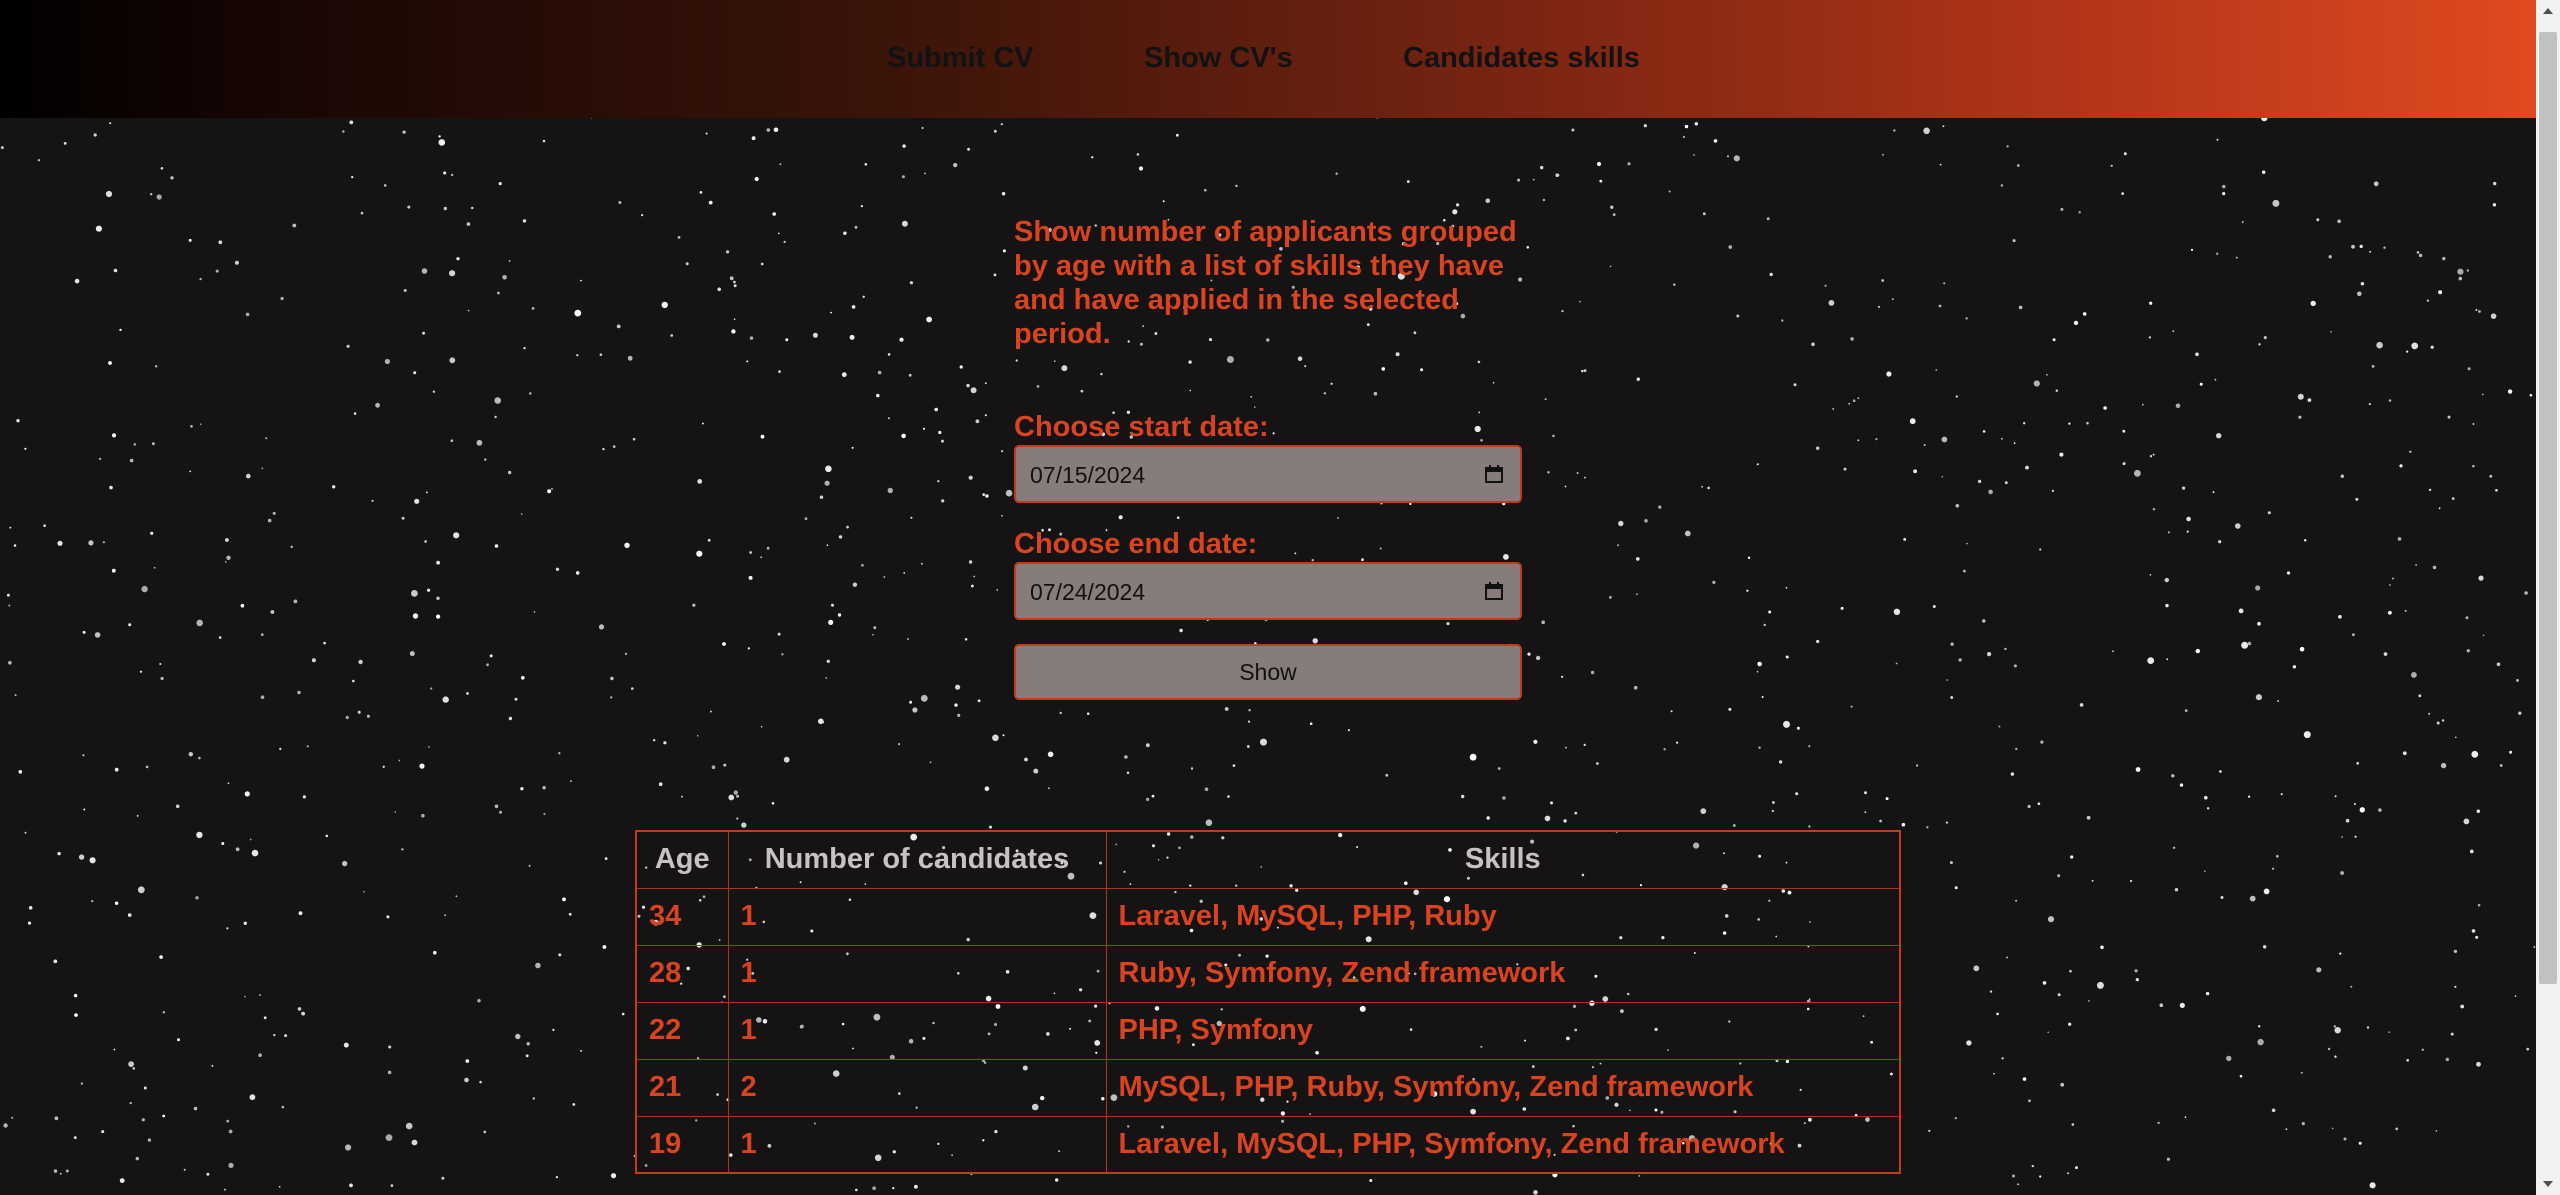 The height and width of the screenshot is (1195, 2560). What do you see at coordinates (1088, 592) in the screenshot?
I see `end-date-value: 07/24/2024` at bounding box center [1088, 592].